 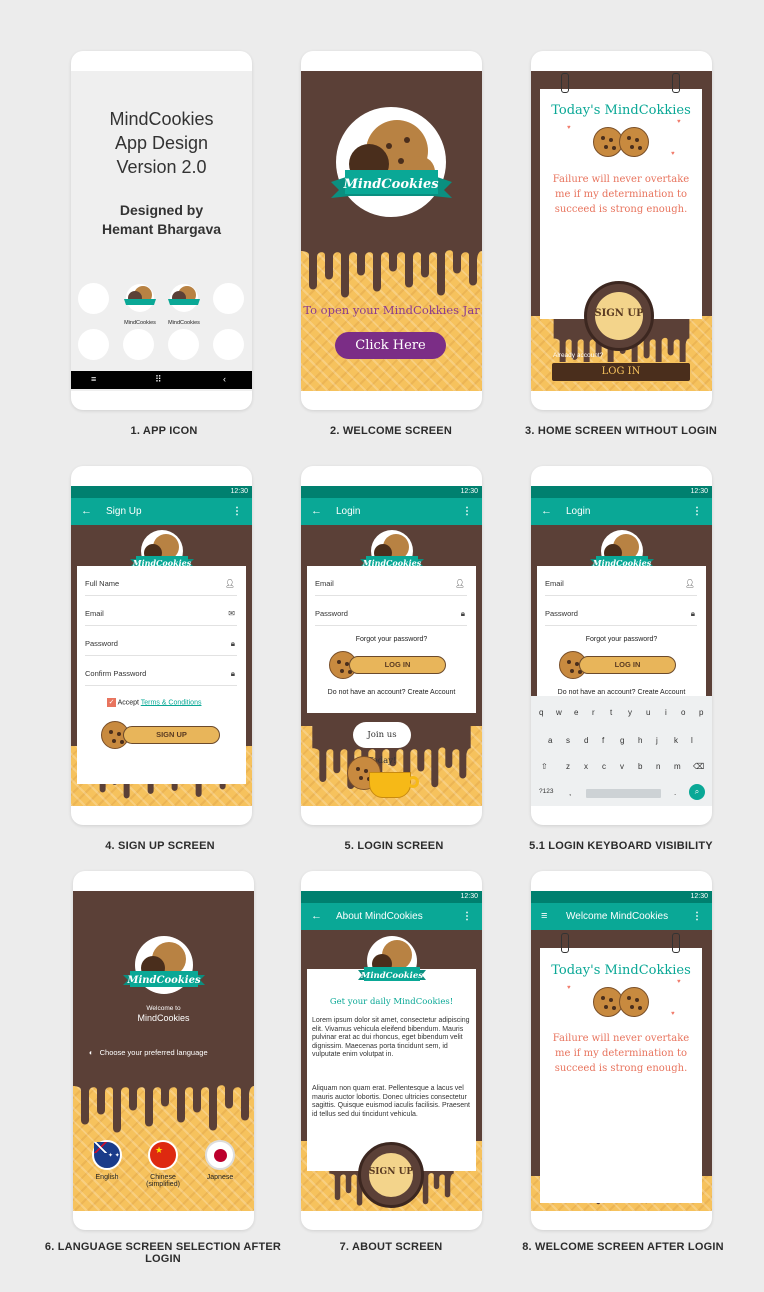 What do you see at coordinates (611, 712) in the screenshot?
I see `key: t` at bounding box center [611, 712].